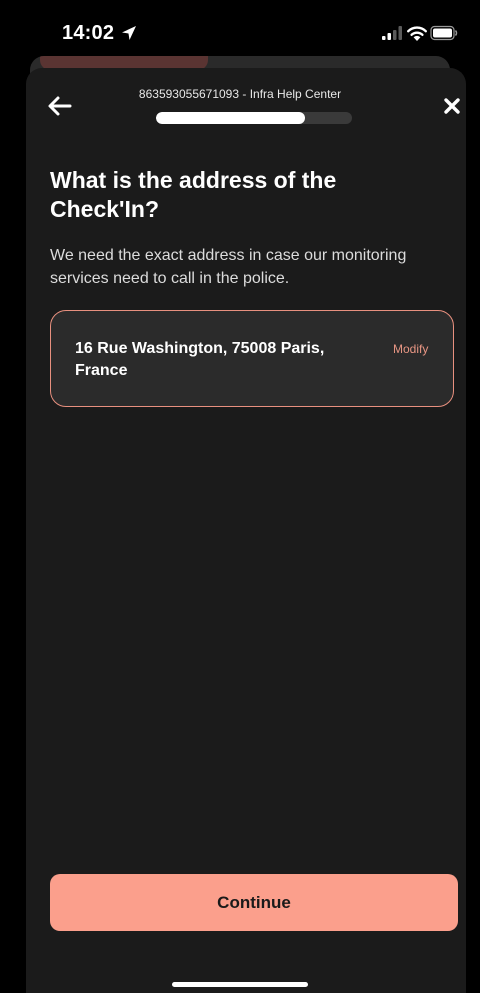 The image size is (480, 993). What do you see at coordinates (410, 349) in the screenshot?
I see `modify-link: Modify` at bounding box center [410, 349].